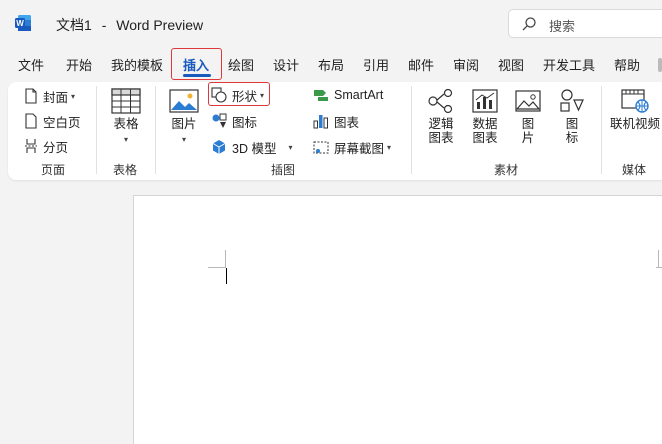 This screenshot has width=662, height=444. What do you see at coordinates (659, 267) in the screenshot?
I see `crop-mark-right-horizontal` at bounding box center [659, 267].